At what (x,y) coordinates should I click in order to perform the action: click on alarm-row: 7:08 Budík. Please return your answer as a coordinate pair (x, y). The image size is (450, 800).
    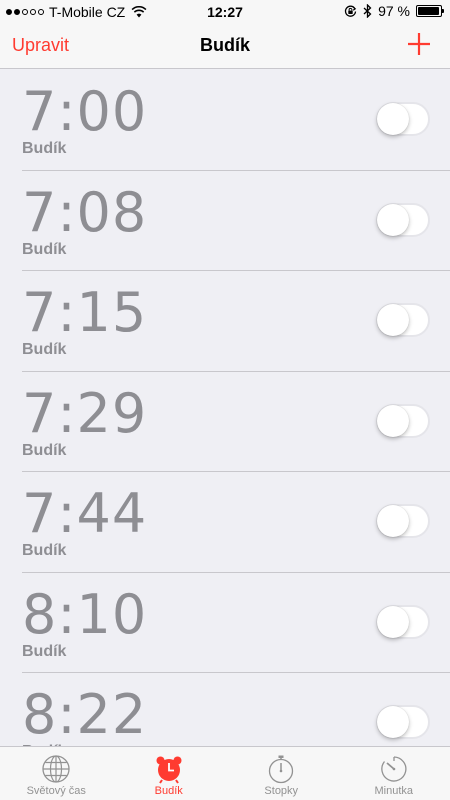
    Looking at the image, I should click on (236, 221).